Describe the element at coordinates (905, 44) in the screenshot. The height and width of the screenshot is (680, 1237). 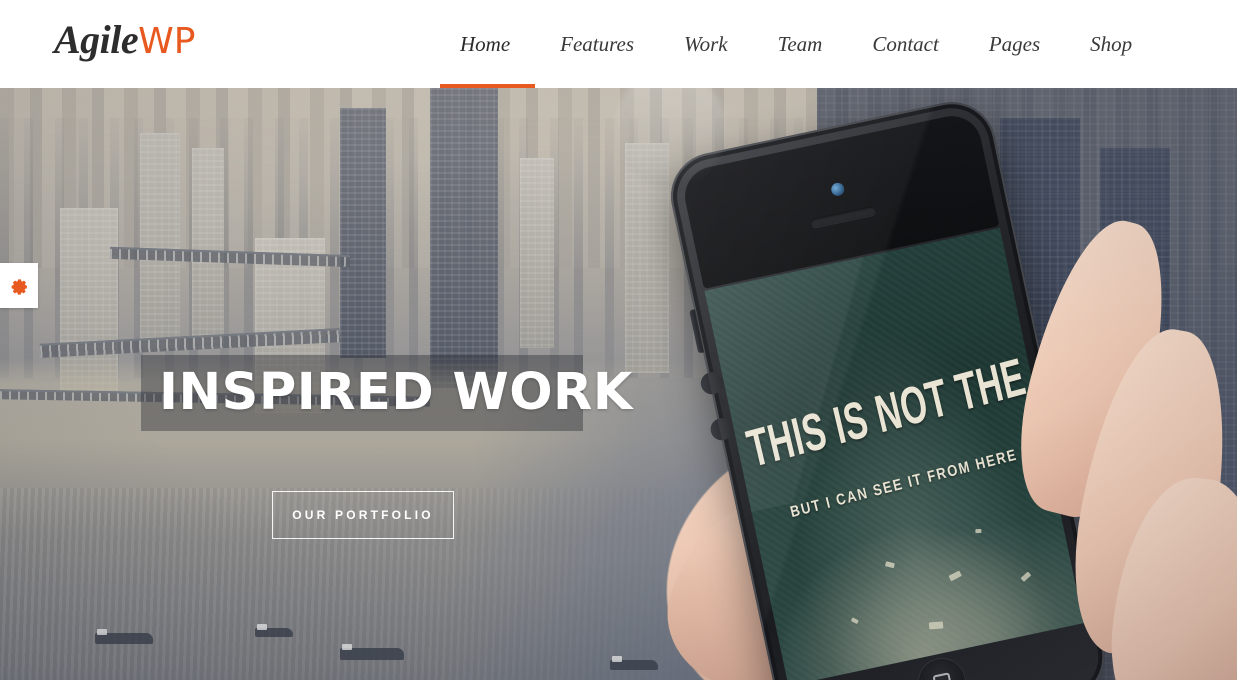
I see `nav-item-contact: Contact` at that location.